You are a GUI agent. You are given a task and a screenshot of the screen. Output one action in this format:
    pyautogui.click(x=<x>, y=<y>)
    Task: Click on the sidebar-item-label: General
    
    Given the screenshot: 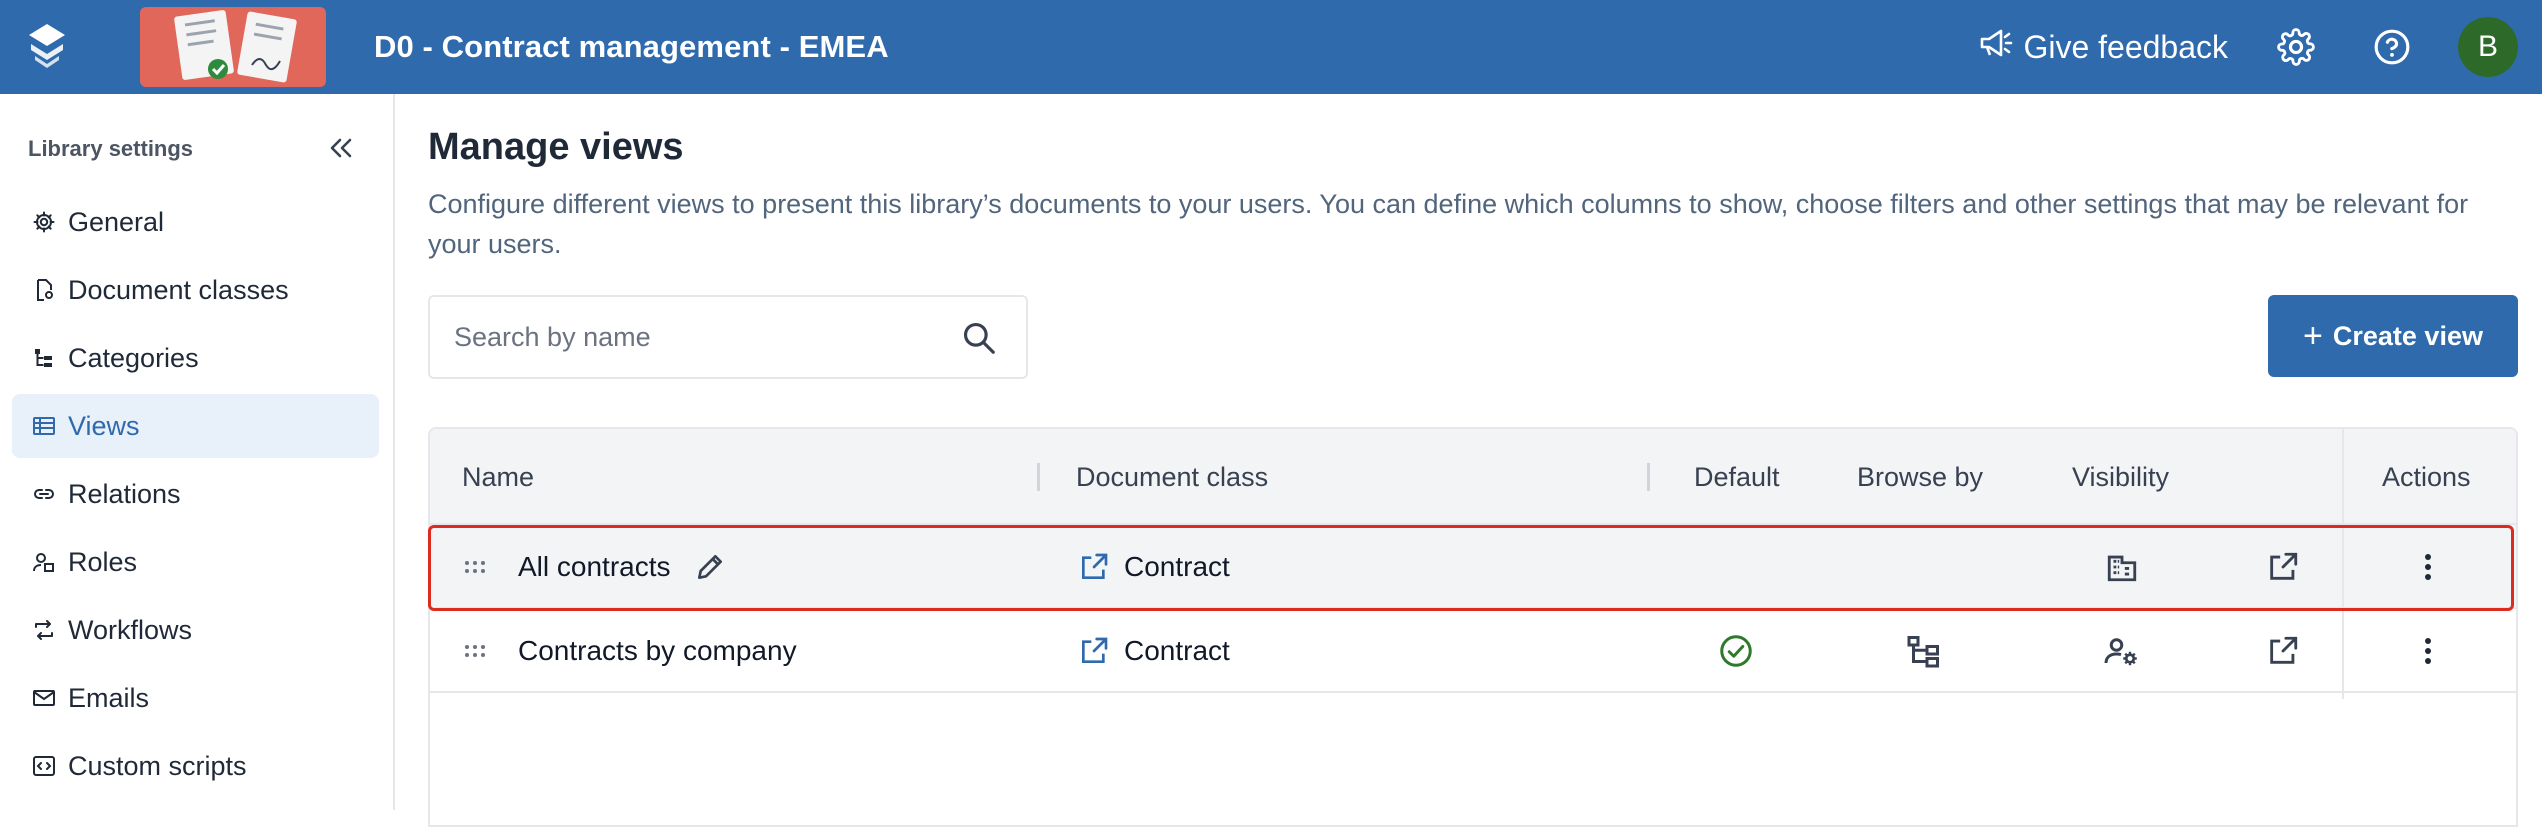 What is the action you would take?
    pyautogui.click(x=116, y=221)
    